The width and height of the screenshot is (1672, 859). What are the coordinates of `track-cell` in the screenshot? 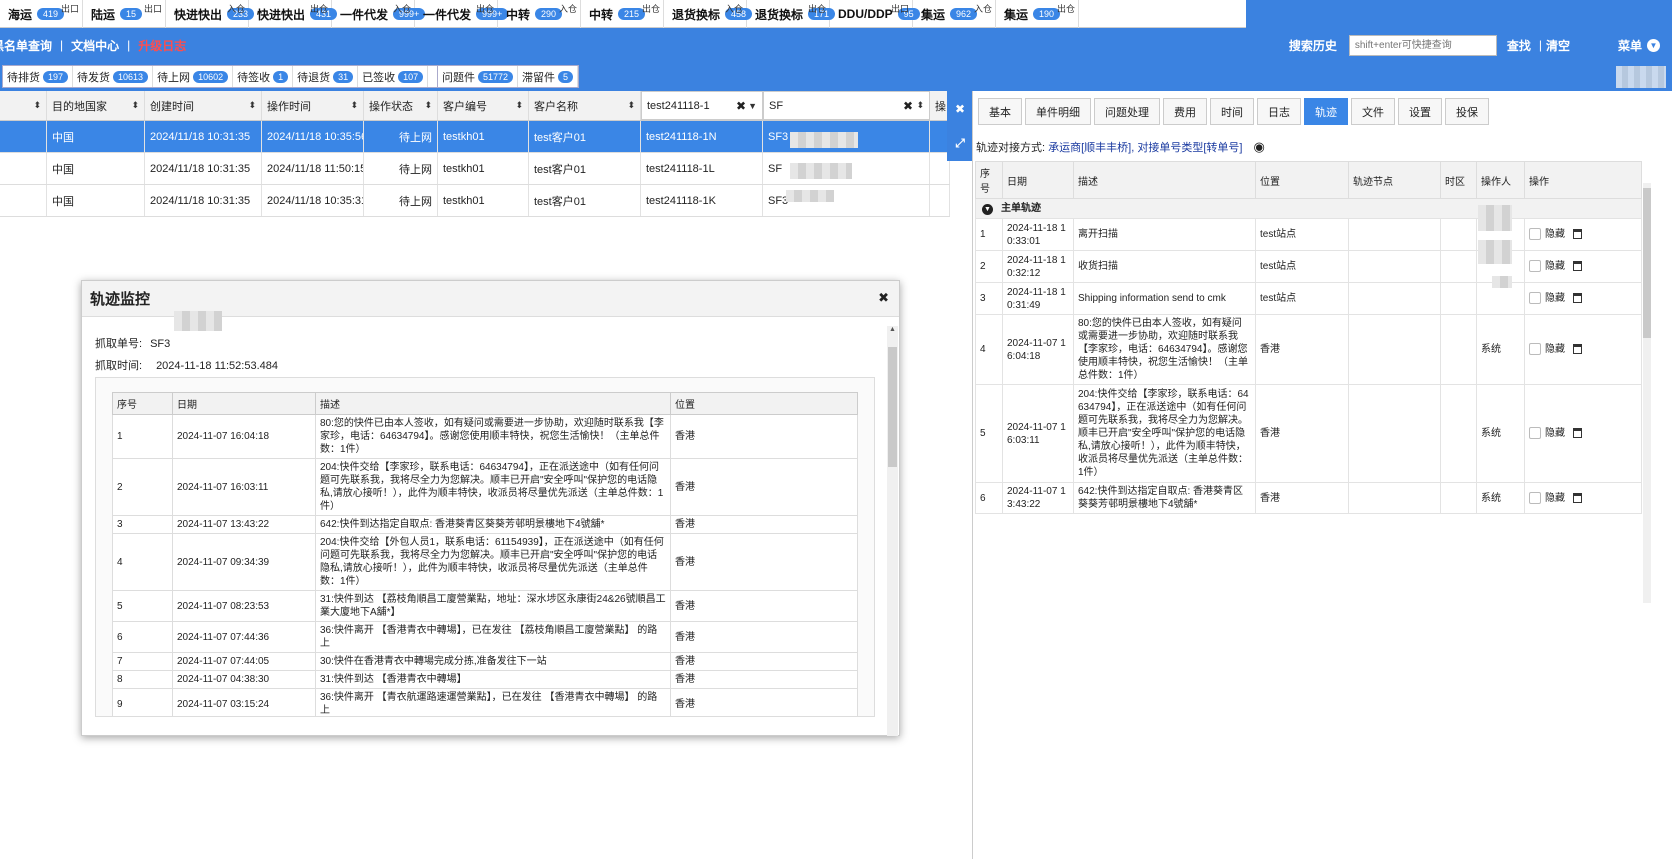 It's located at (1458, 498).